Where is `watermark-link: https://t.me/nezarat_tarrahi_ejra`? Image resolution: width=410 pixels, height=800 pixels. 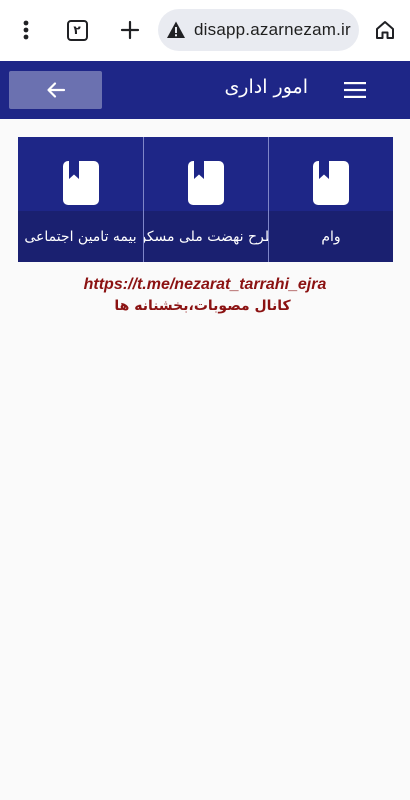 watermark-link: https://t.me/nezarat_tarrahi_ejra is located at coordinates (205, 284).